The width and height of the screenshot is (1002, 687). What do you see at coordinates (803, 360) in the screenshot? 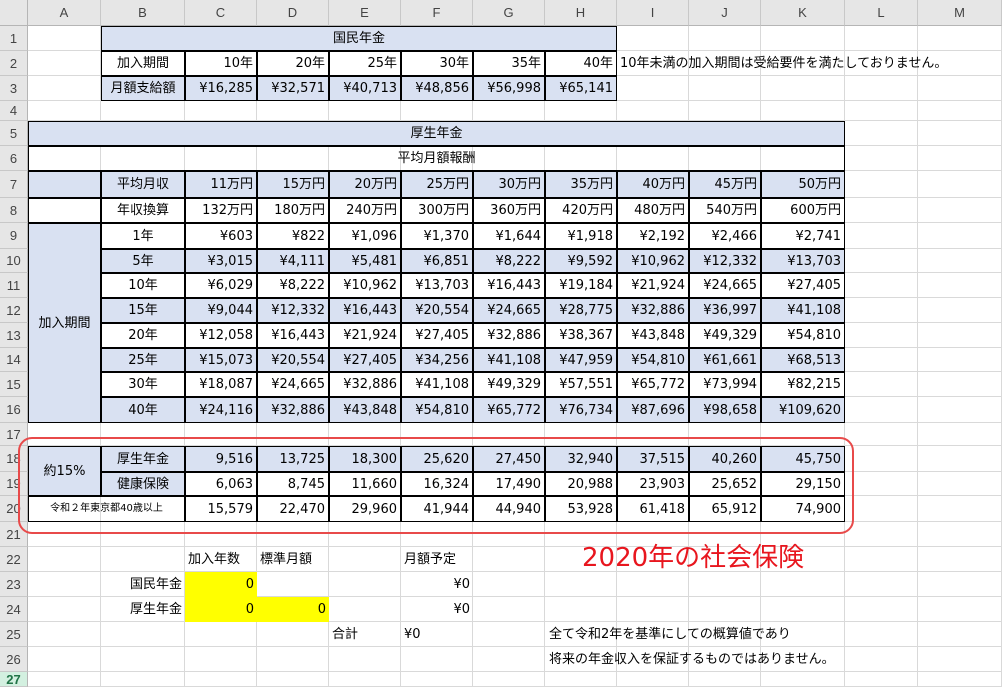
I see `pension-value: ¥68,513` at bounding box center [803, 360].